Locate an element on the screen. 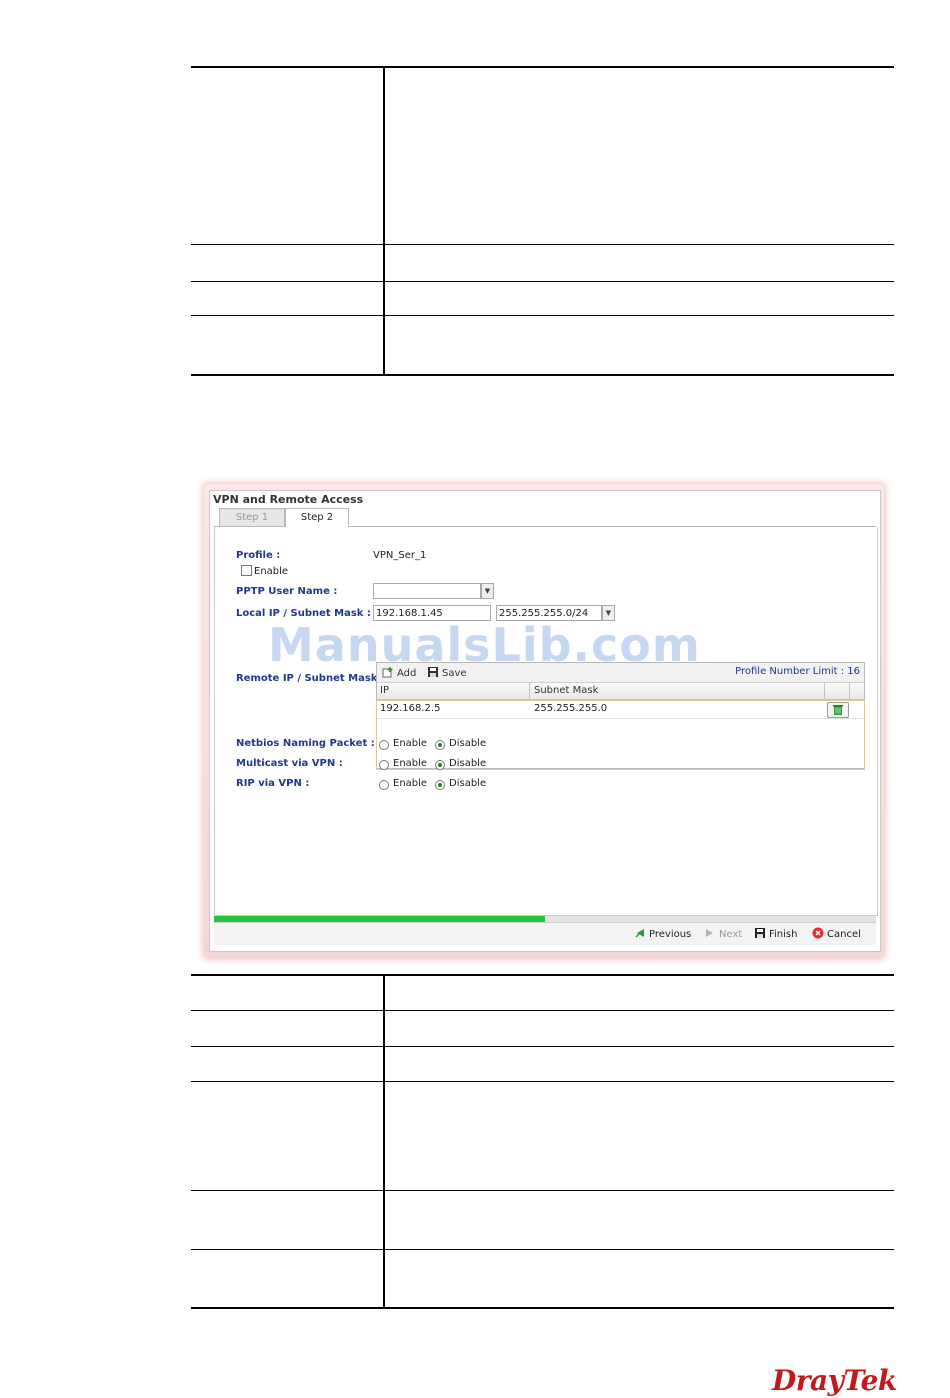 This screenshot has height=1398, width=950. tab-bar: Step 1 Step 2 is located at coordinates (545, 517).